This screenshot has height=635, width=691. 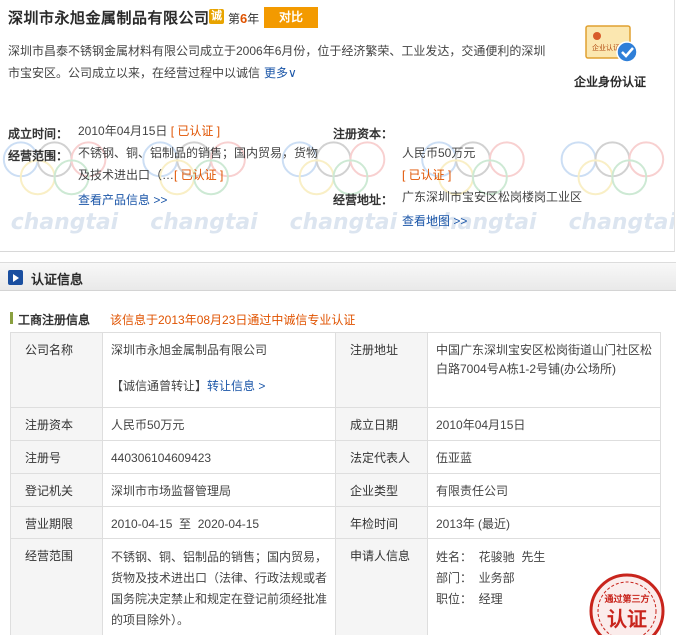 I want to click on scope-value: 不锈钢、铜、铝制品的销售；国内贸易，货物 及技术进出口（…[ 已认证 ], so click(x=203, y=164).